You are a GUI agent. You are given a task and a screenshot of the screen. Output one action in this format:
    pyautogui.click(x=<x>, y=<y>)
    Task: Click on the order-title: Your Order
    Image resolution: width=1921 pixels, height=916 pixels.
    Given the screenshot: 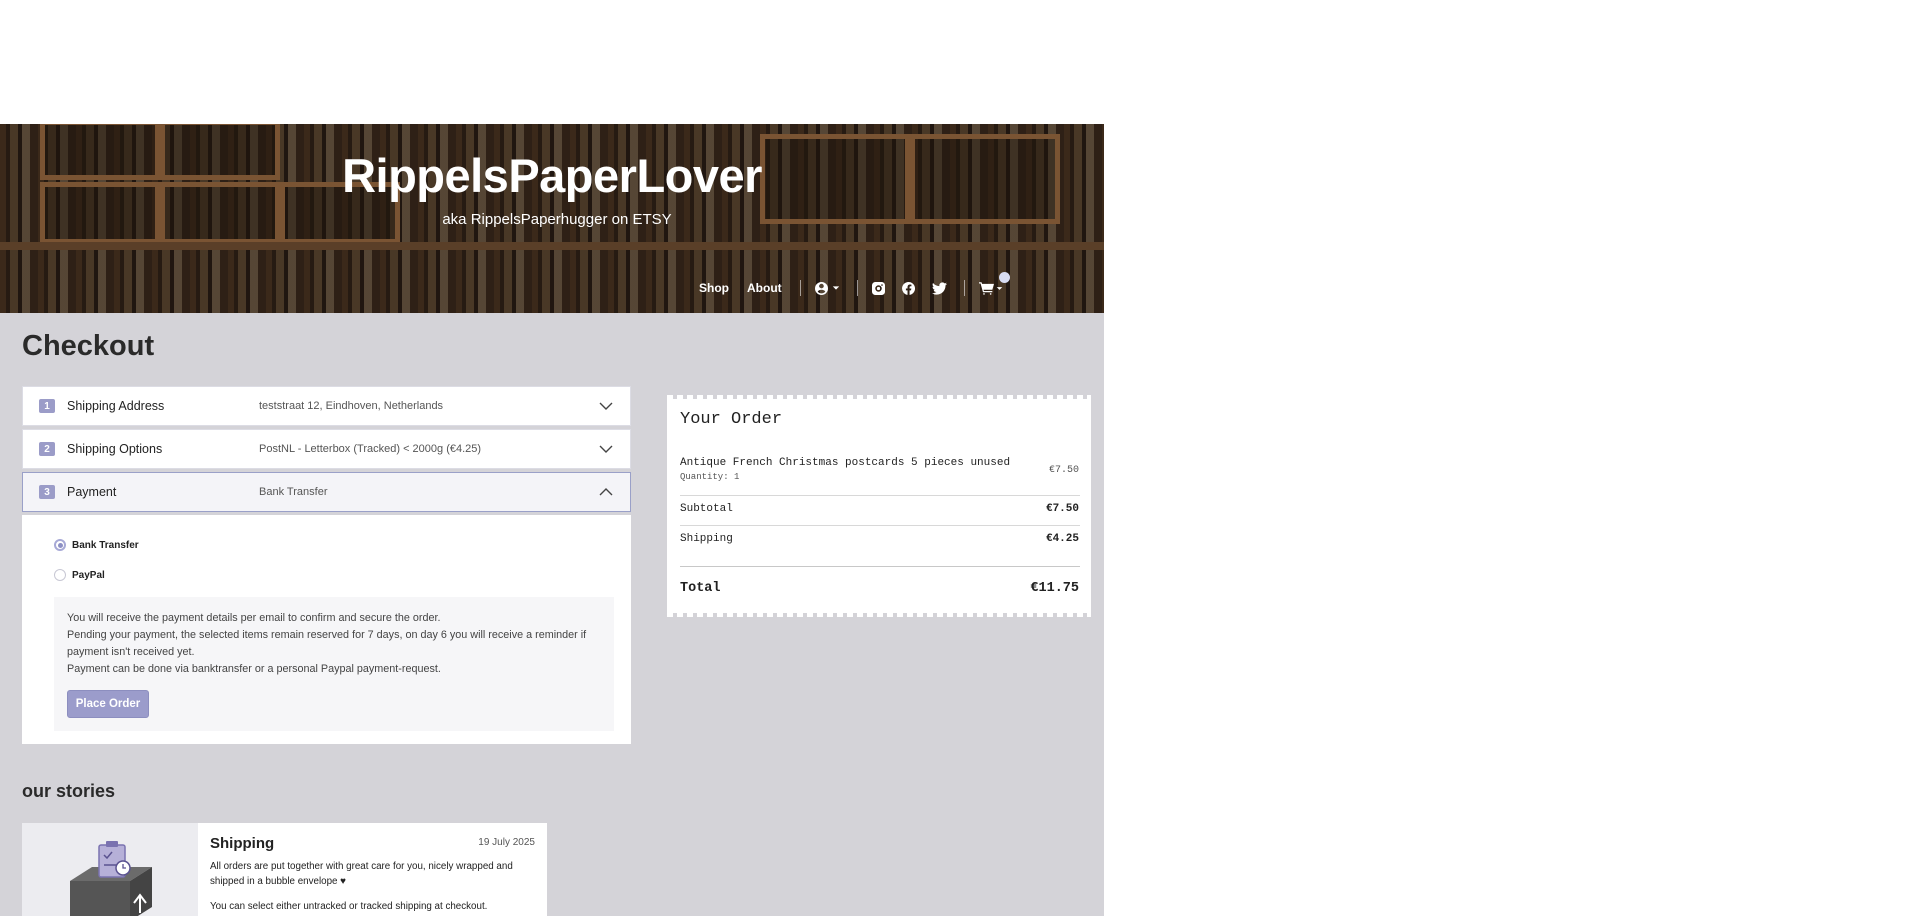 What is the action you would take?
    pyautogui.click(x=731, y=419)
    